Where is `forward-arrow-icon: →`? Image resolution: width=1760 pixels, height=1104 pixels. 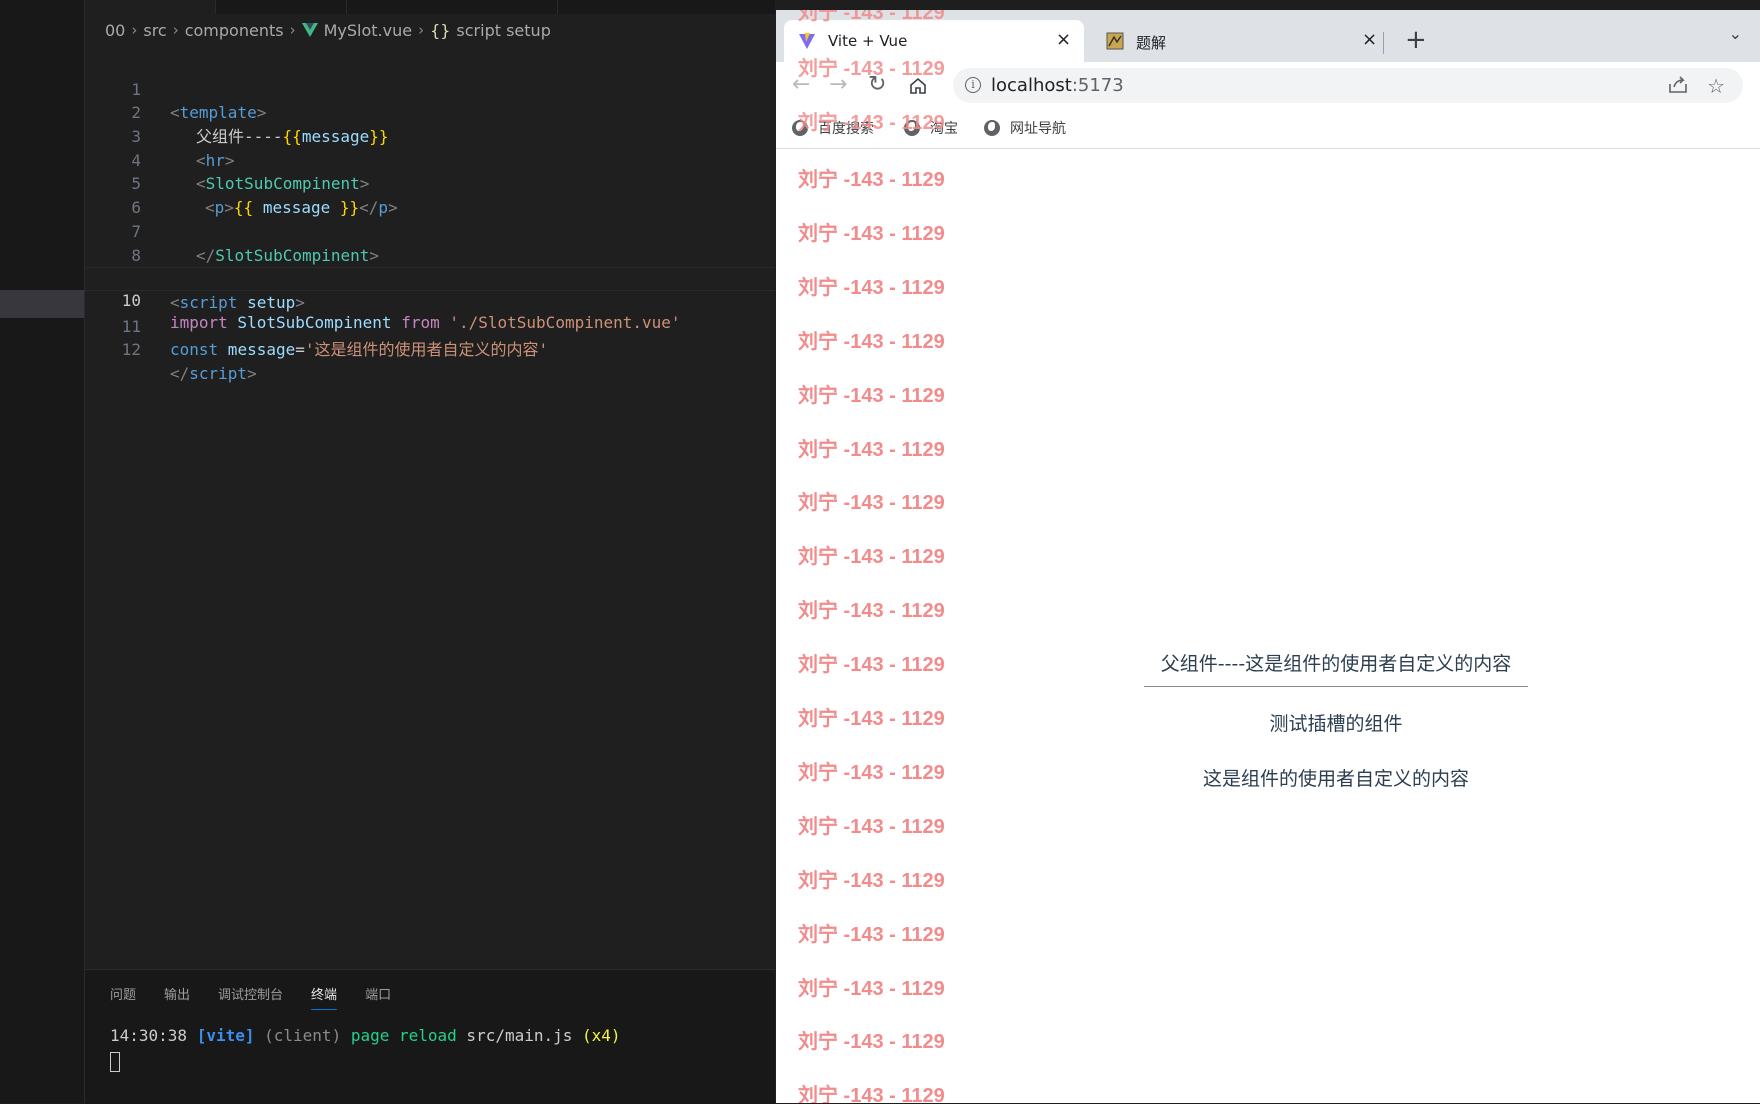
forward-arrow-icon: → is located at coordinates (838, 84).